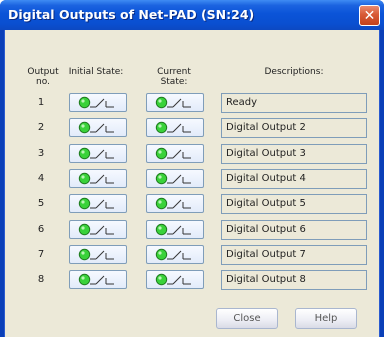  I want to click on output-number: 6, so click(41, 229).